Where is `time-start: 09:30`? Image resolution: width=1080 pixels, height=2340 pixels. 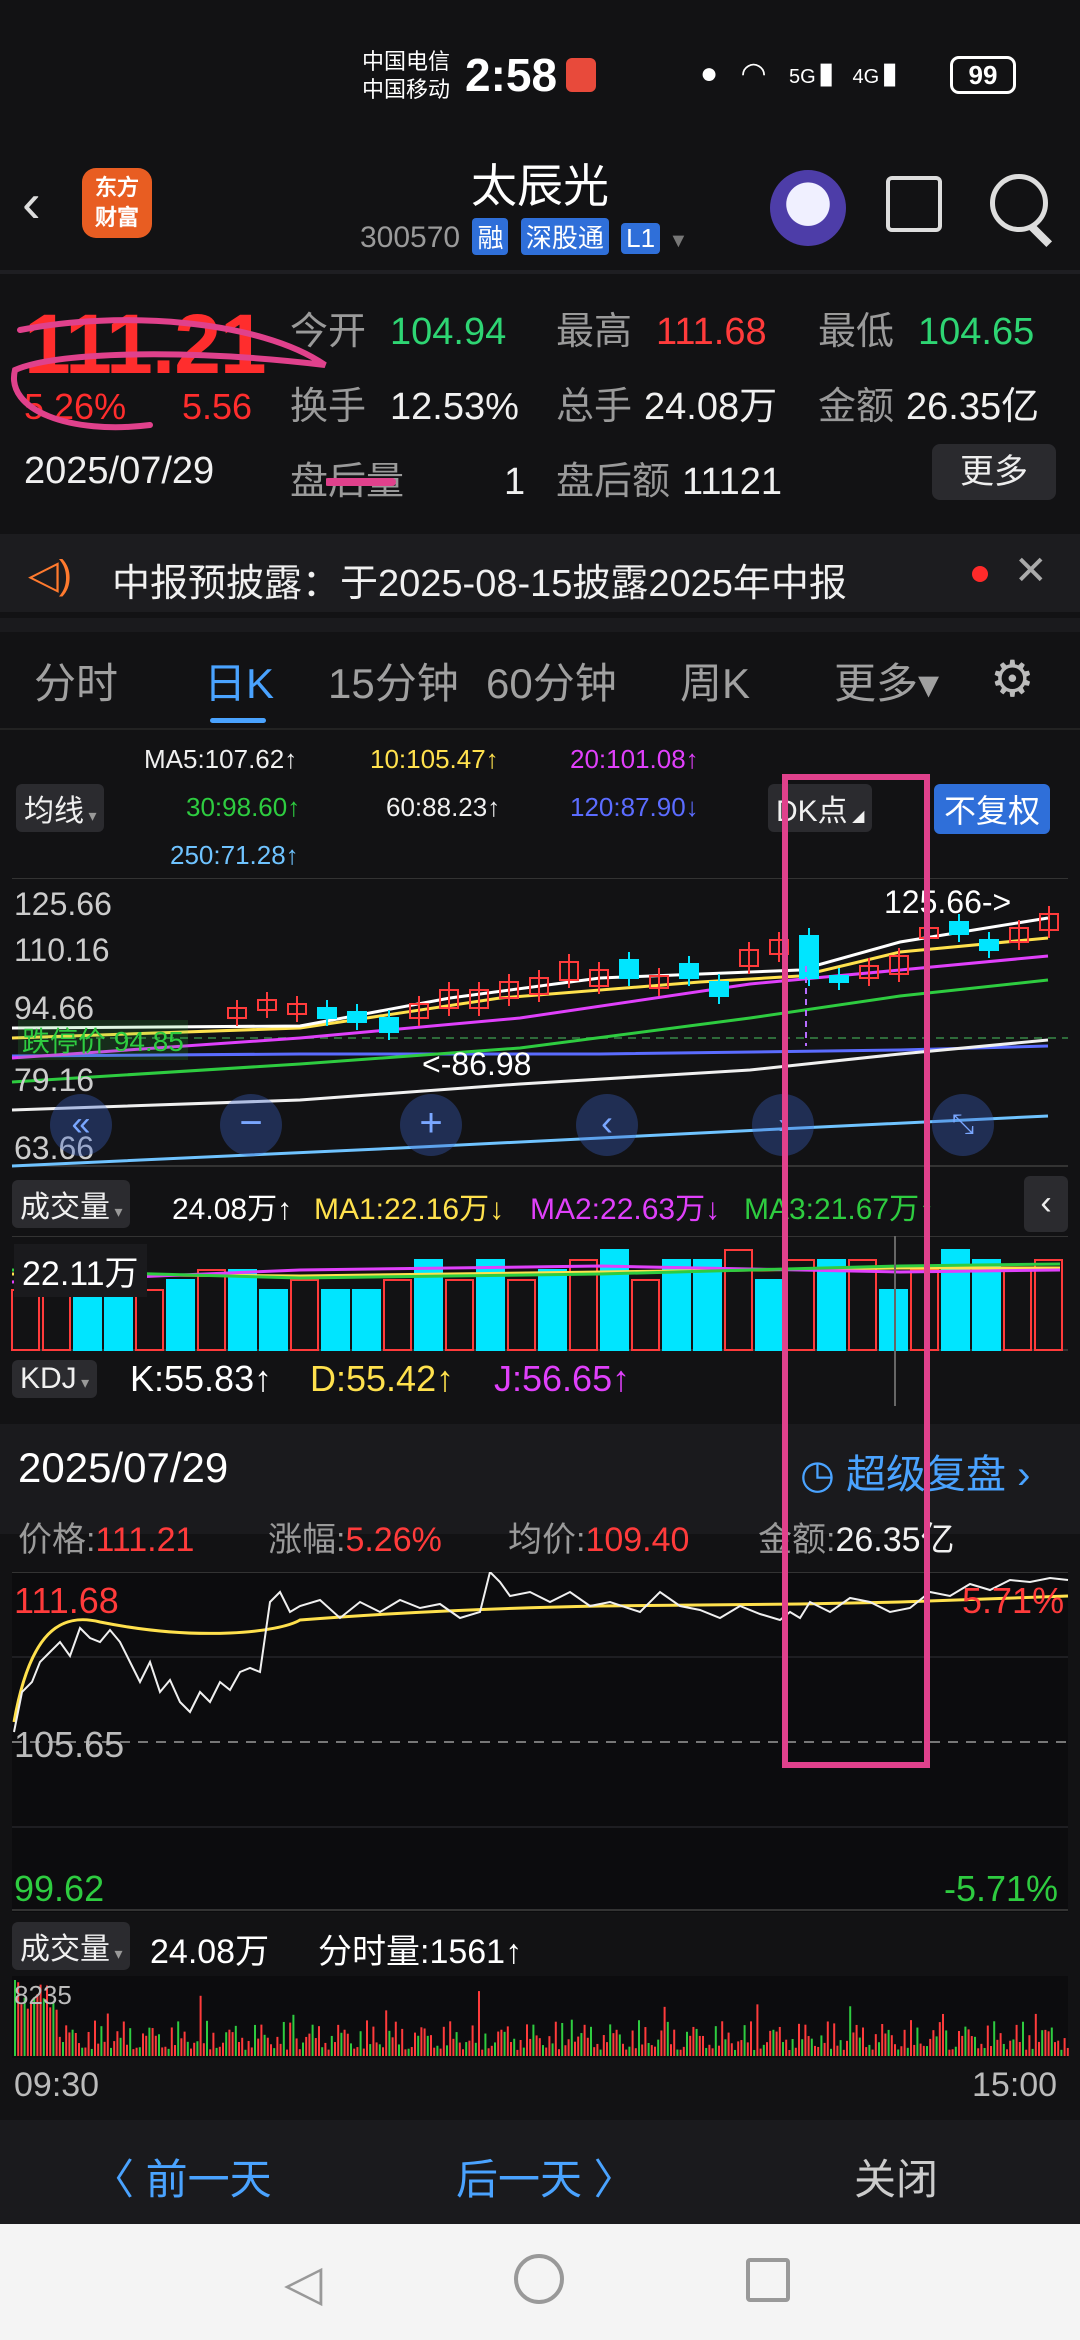 time-start: 09:30 is located at coordinates (57, 2085).